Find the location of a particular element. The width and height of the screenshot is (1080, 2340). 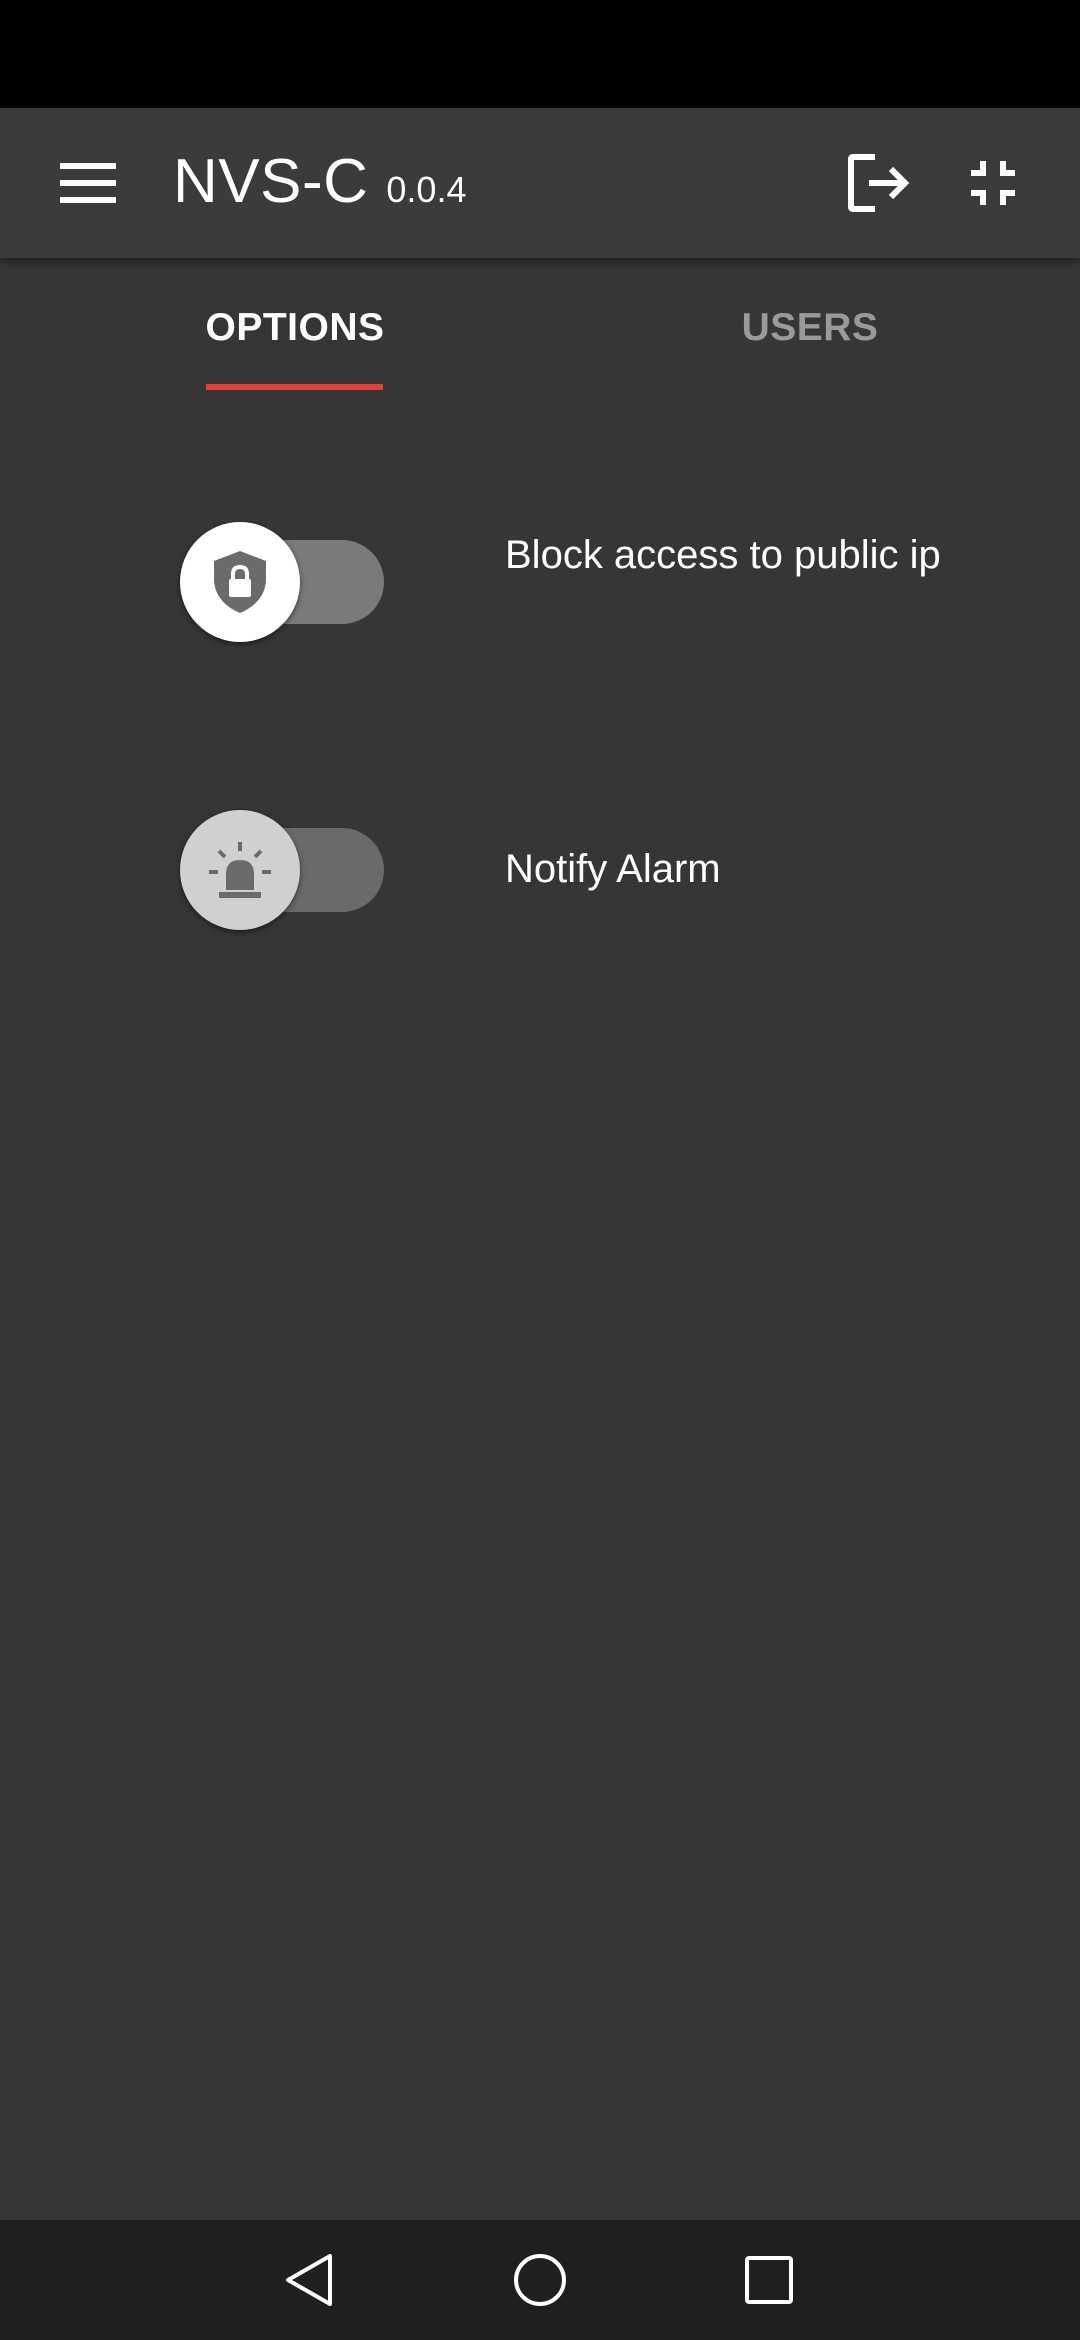

system-nav-bar is located at coordinates (540, 2280).